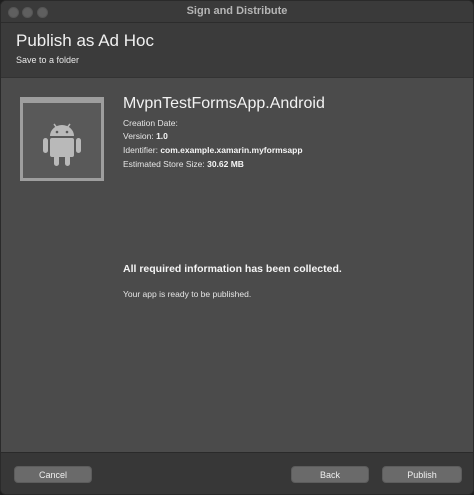 Image resolution: width=474 pixels, height=495 pixels. I want to click on creation-date-label: Creation Date:, so click(150, 123).